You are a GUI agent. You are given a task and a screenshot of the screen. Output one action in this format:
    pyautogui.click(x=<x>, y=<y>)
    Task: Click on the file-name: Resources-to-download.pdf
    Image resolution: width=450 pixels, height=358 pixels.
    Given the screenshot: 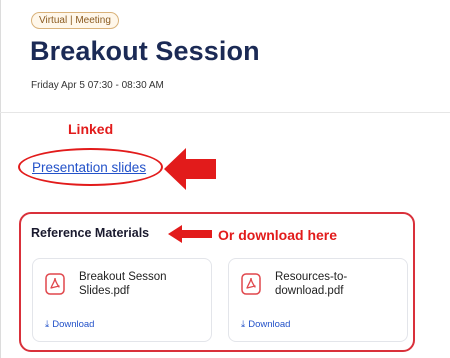 What is the action you would take?
    pyautogui.click(x=311, y=284)
    